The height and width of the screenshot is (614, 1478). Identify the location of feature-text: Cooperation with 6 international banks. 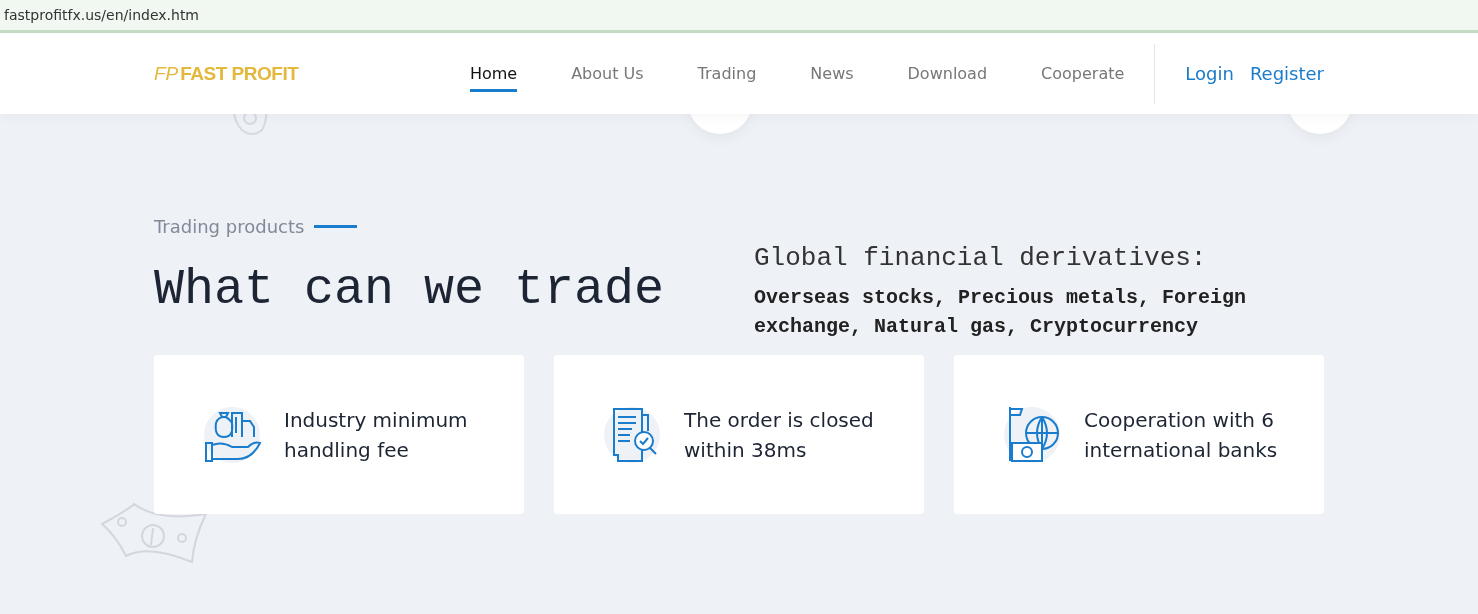
(1181, 435).